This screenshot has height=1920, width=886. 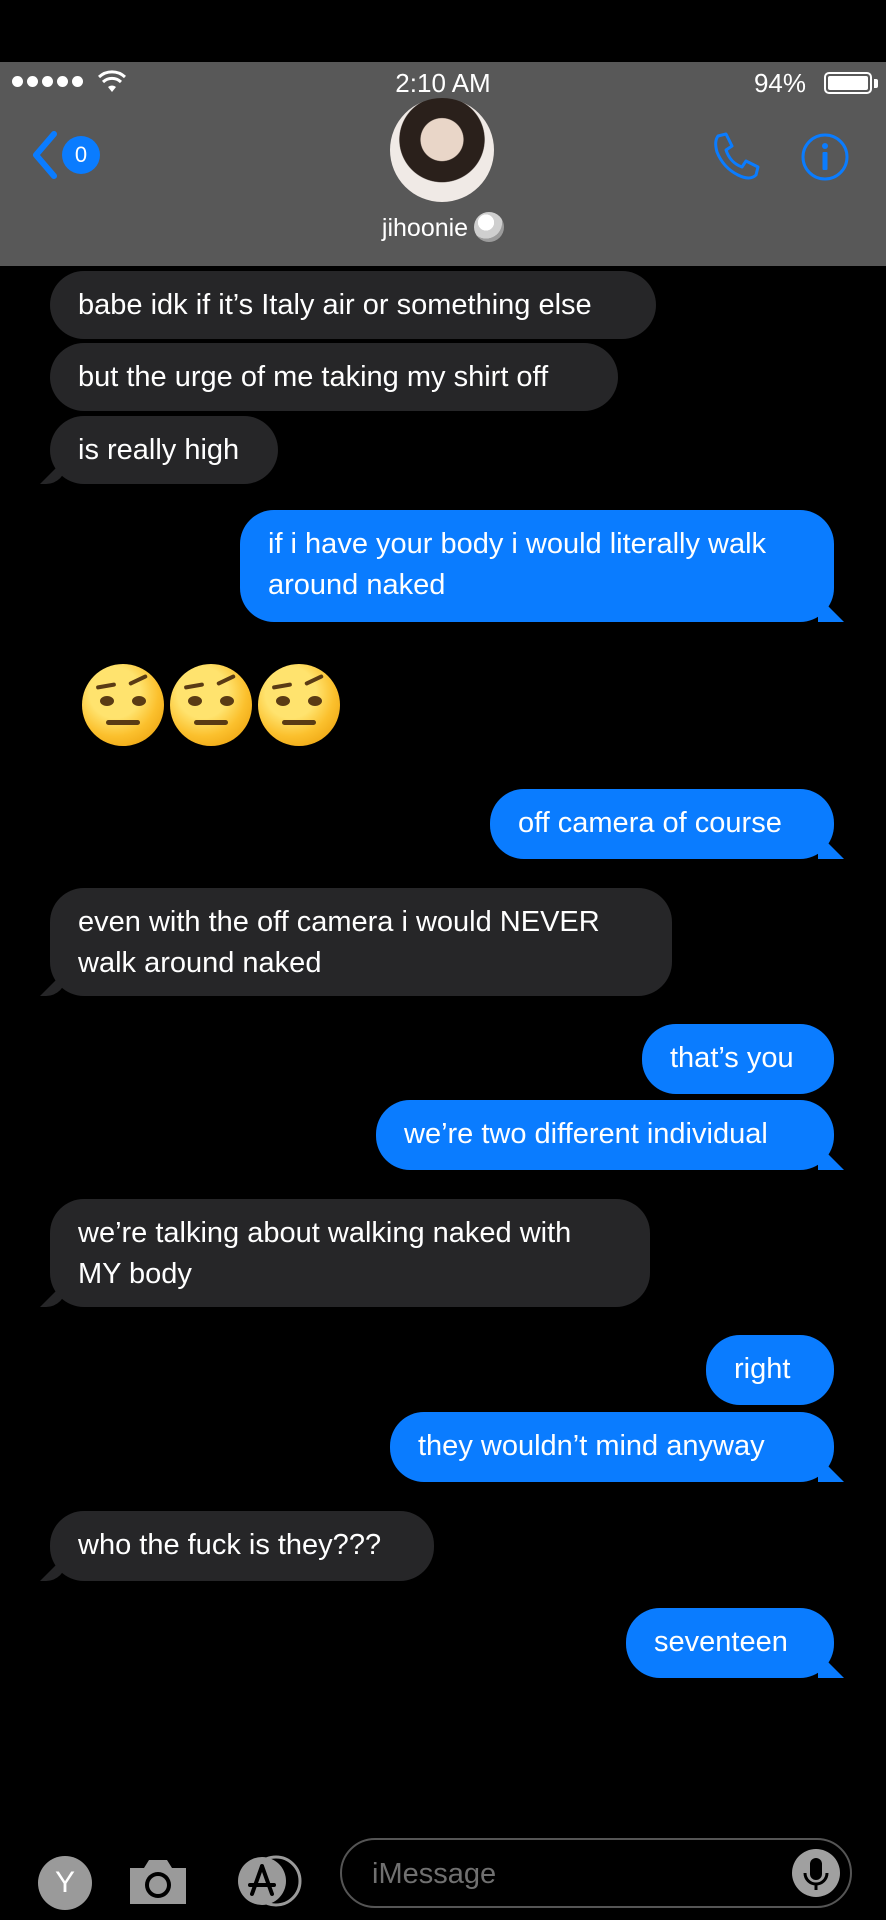 I want to click on imessage-placeholder: iMessage, so click(x=434, y=1874).